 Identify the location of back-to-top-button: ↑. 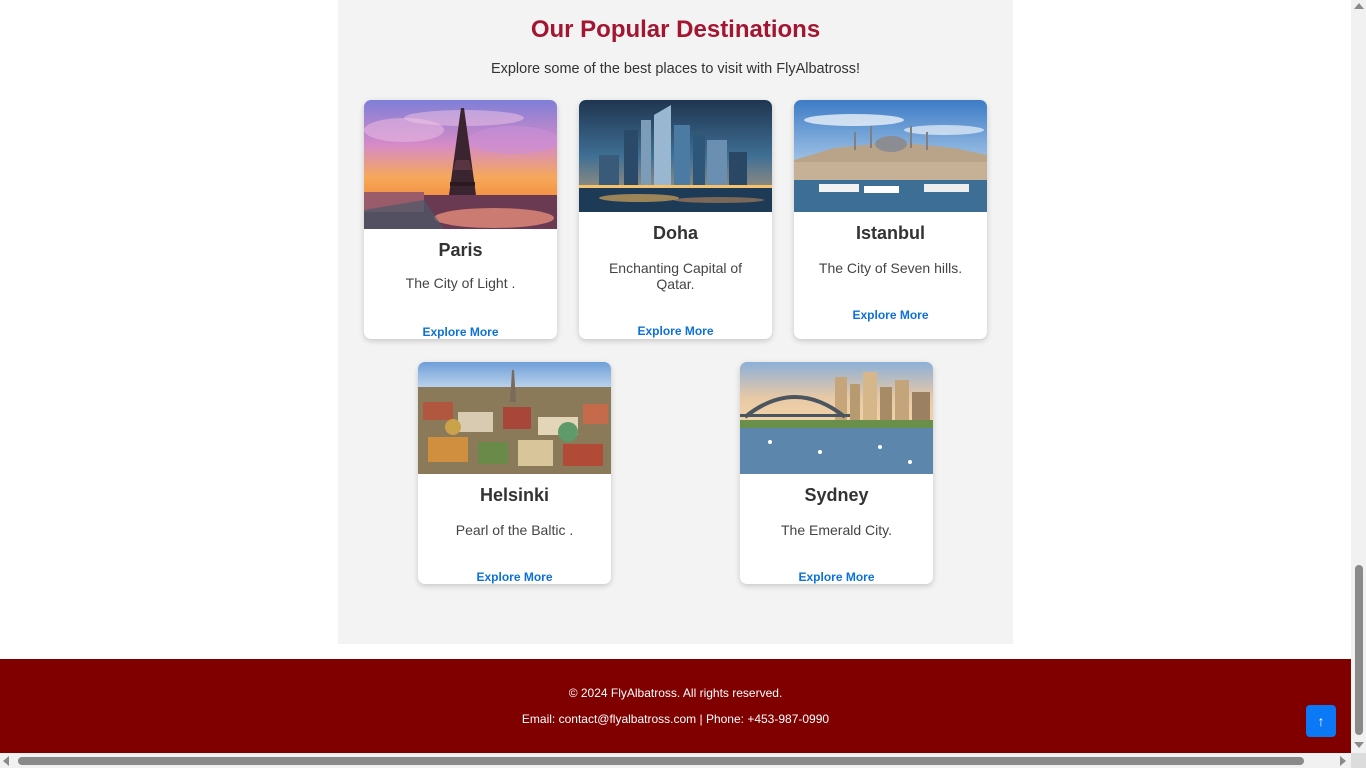
(1321, 721).